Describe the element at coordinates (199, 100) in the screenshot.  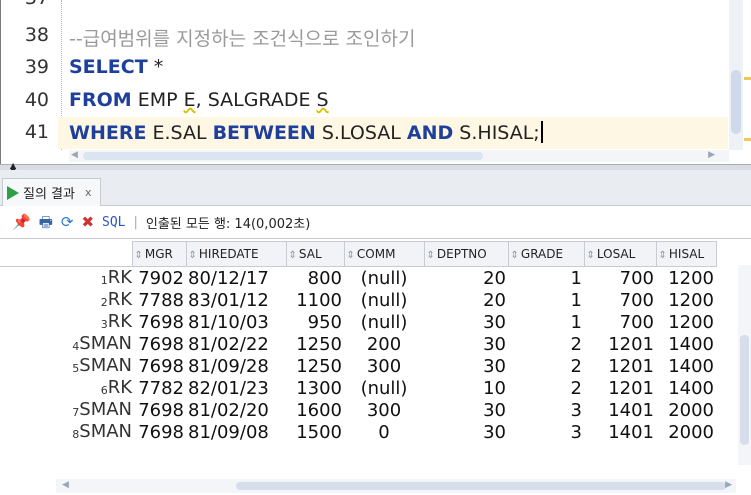
I see `code-line-40: FROM EMP E, SALGRADE S` at that location.